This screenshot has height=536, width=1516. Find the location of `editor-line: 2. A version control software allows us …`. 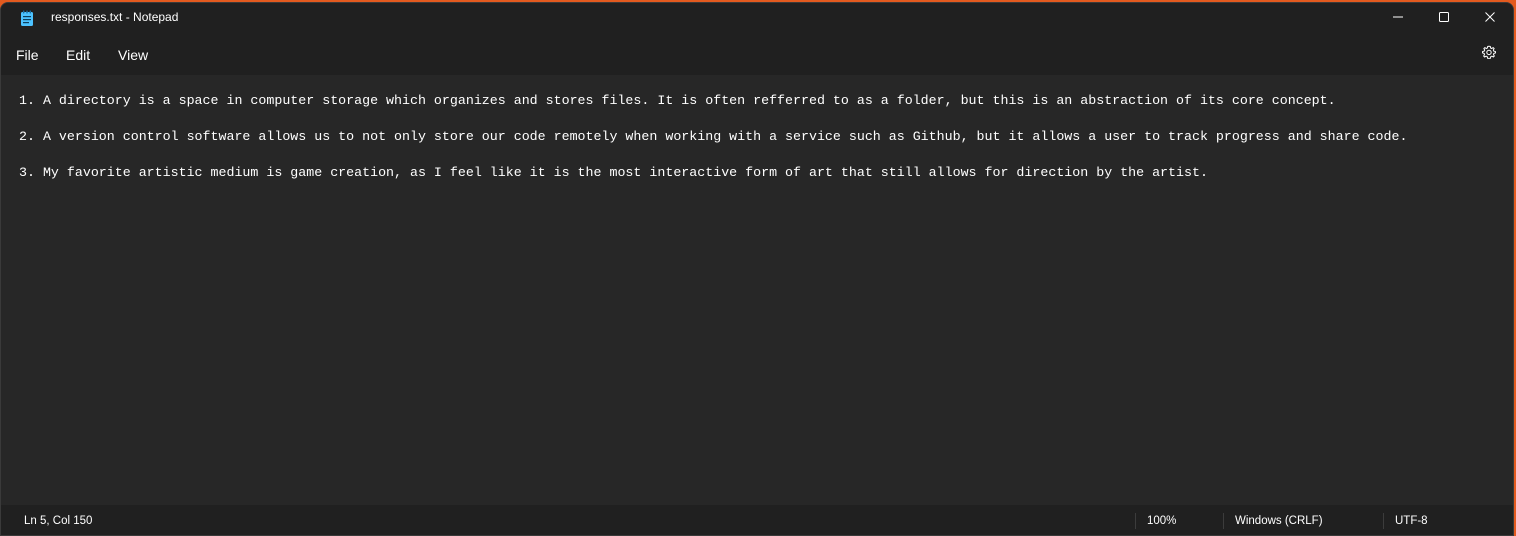

editor-line: 2. A version control software allows us … is located at coordinates (713, 136).